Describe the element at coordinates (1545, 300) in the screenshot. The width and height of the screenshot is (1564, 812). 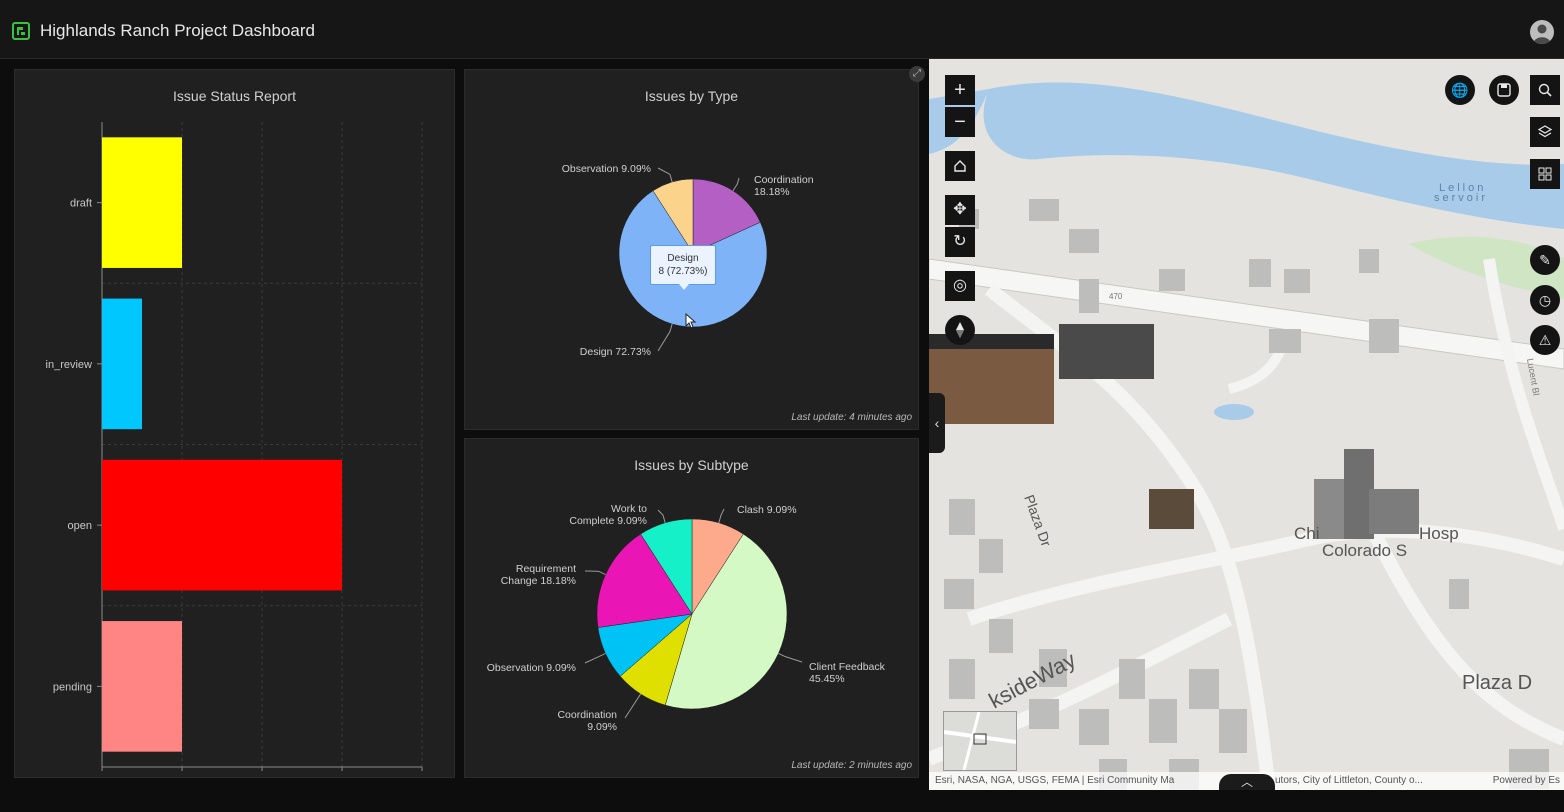
I see `time-icon: ◷` at that location.